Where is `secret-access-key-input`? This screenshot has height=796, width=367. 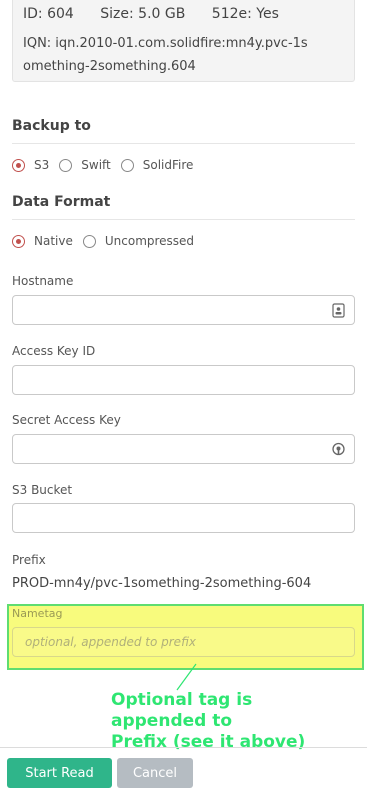
secret-access-key-input is located at coordinates (183, 449).